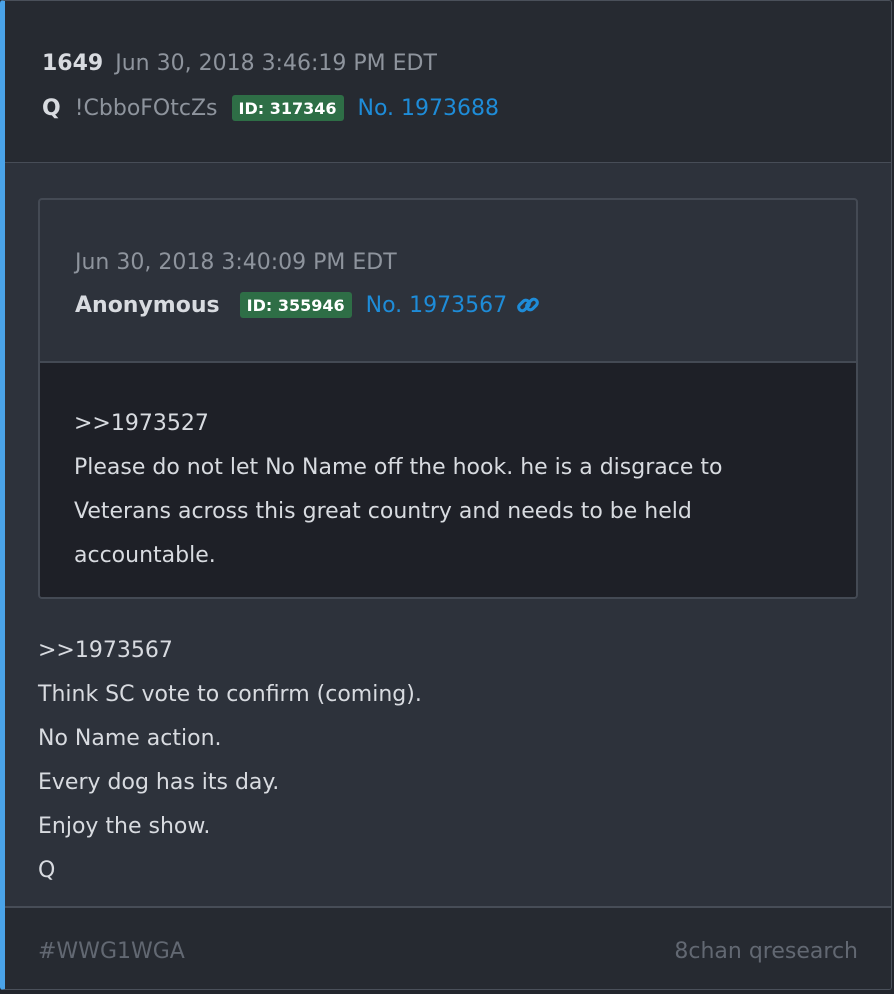 The height and width of the screenshot is (994, 894). What do you see at coordinates (528, 305) in the screenshot?
I see `link-icon` at bounding box center [528, 305].